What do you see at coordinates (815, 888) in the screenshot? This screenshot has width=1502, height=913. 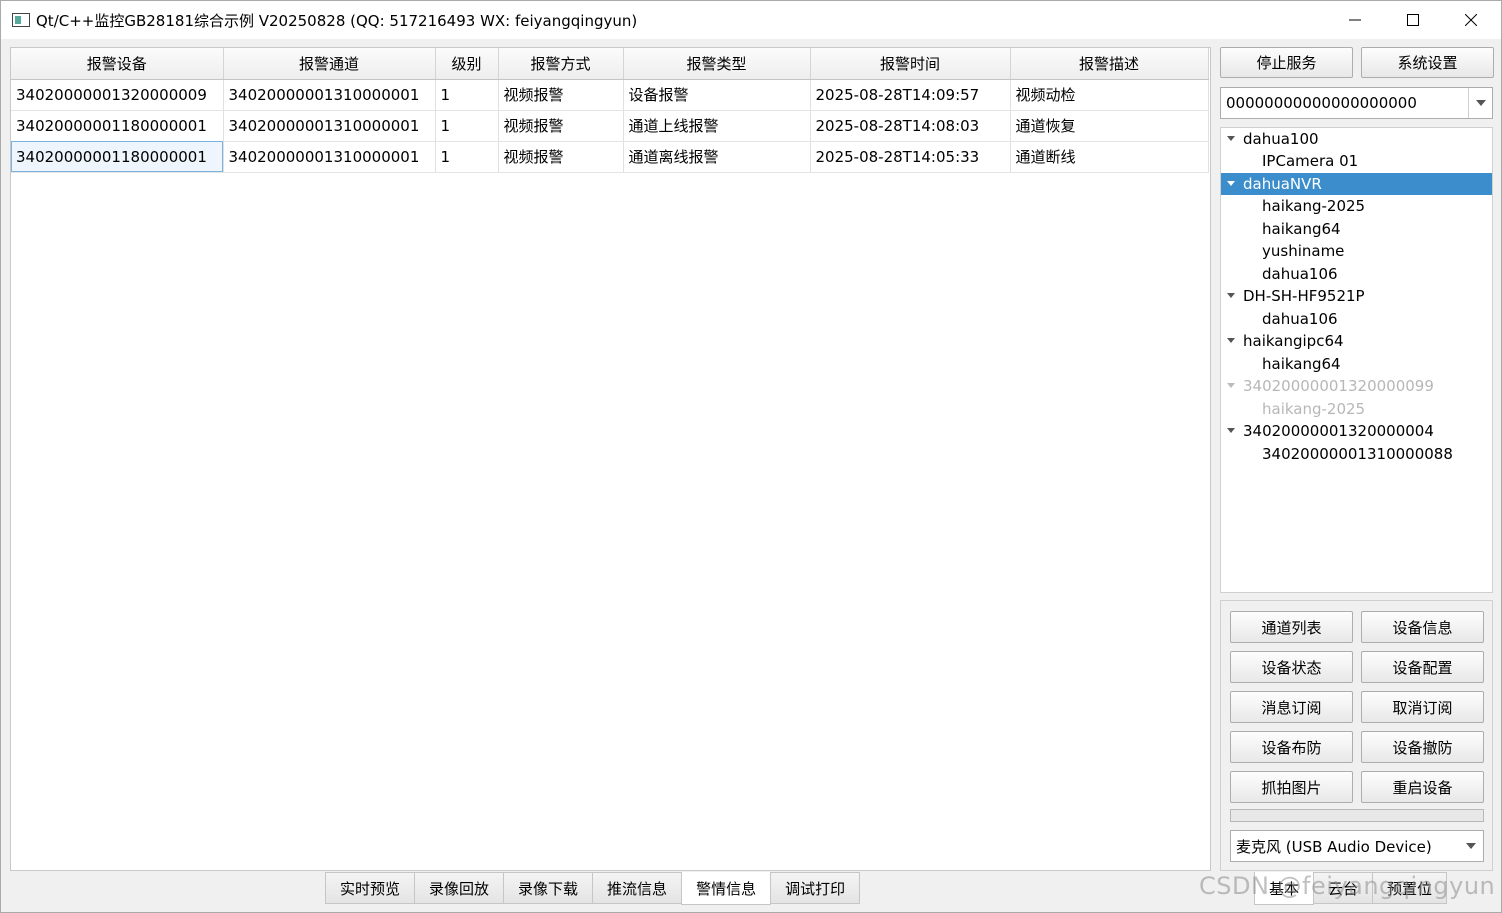 I see `tab-debug-print: 调试打印` at bounding box center [815, 888].